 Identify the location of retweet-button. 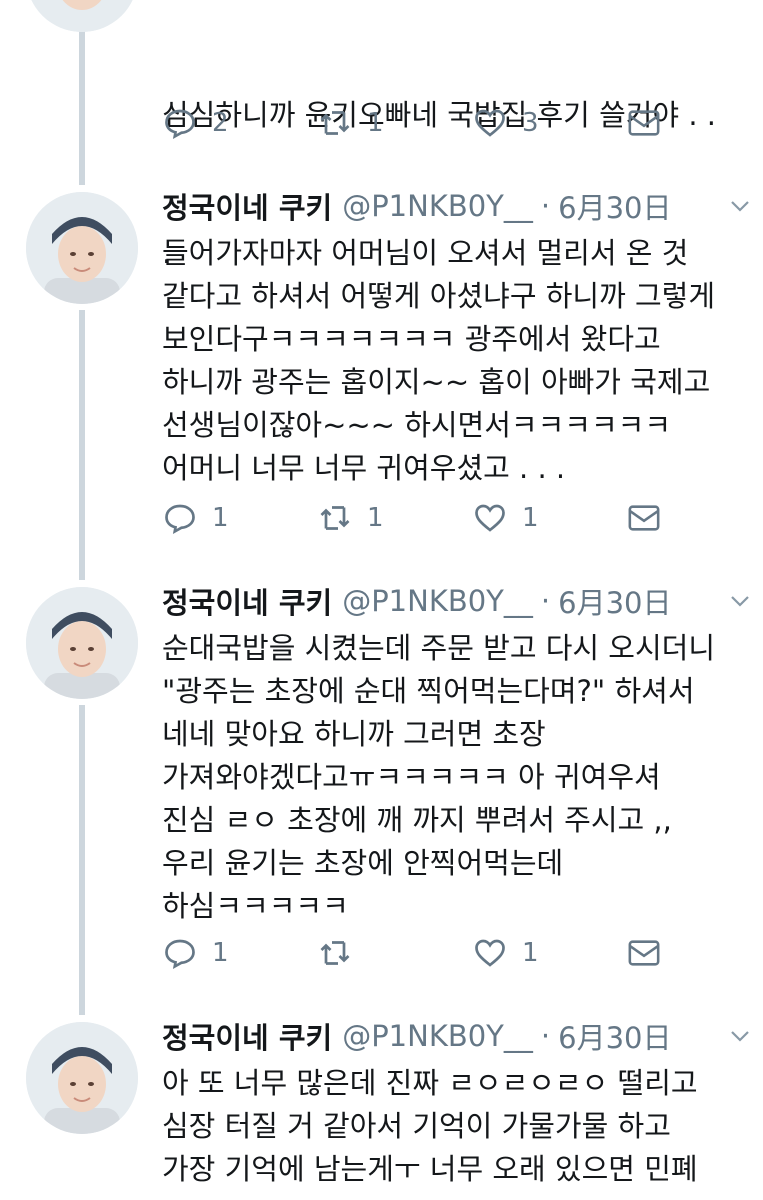
(394, 953).